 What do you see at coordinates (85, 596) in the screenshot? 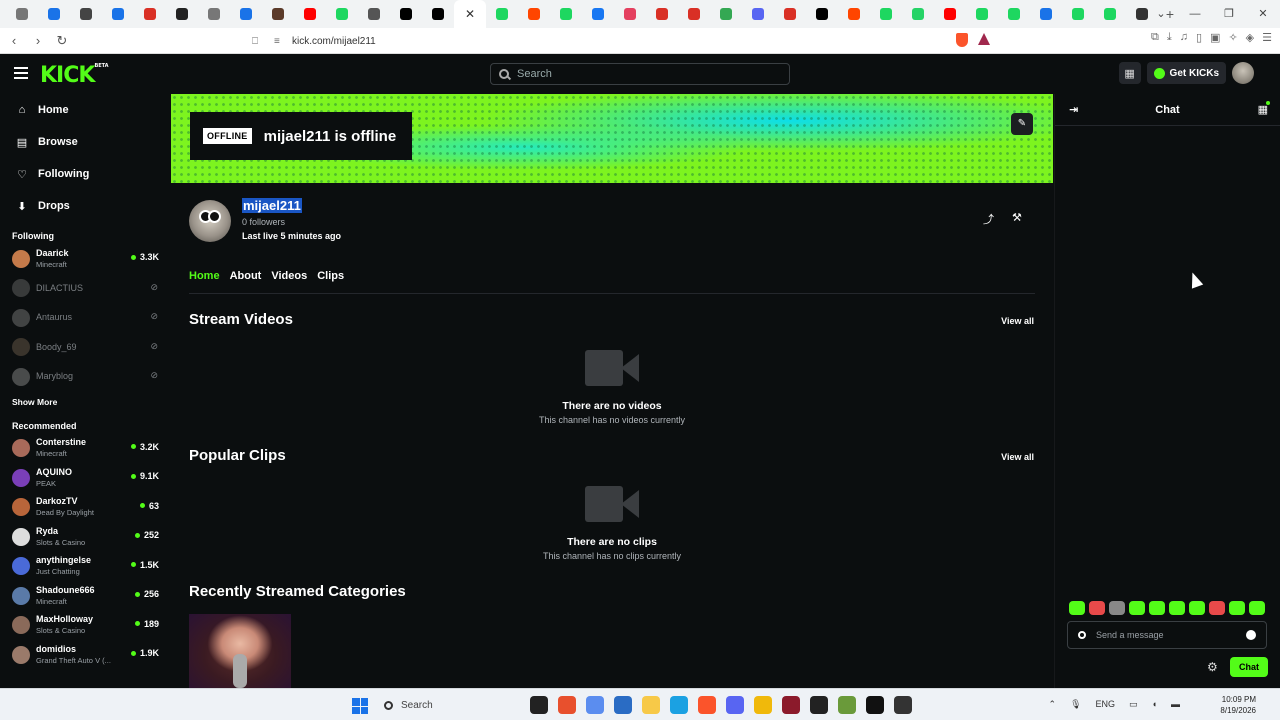
I see `channel-list-item: Shadoune666 Minecraft 256` at bounding box center [85, 596].